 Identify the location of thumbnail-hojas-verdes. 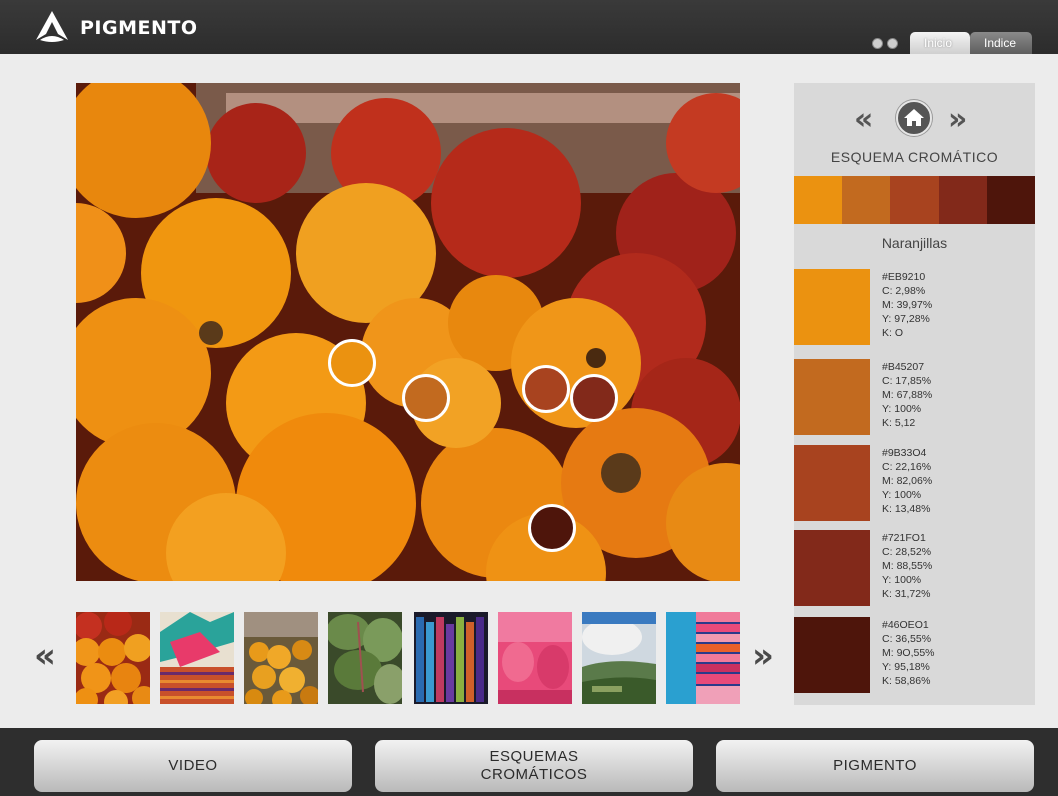
(365, 658).